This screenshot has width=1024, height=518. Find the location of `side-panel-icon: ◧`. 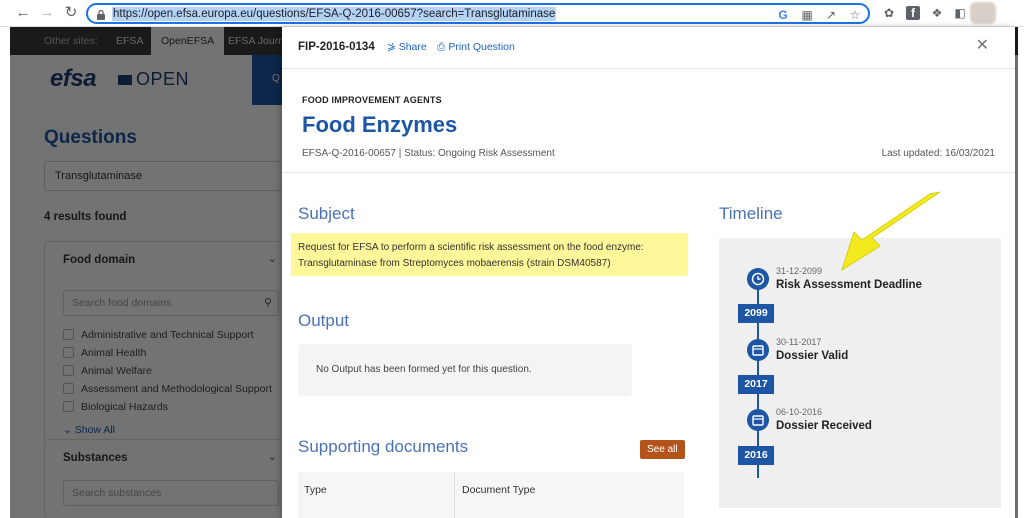

side-panel-icon: ◧ is located at coordinates (960, 13).